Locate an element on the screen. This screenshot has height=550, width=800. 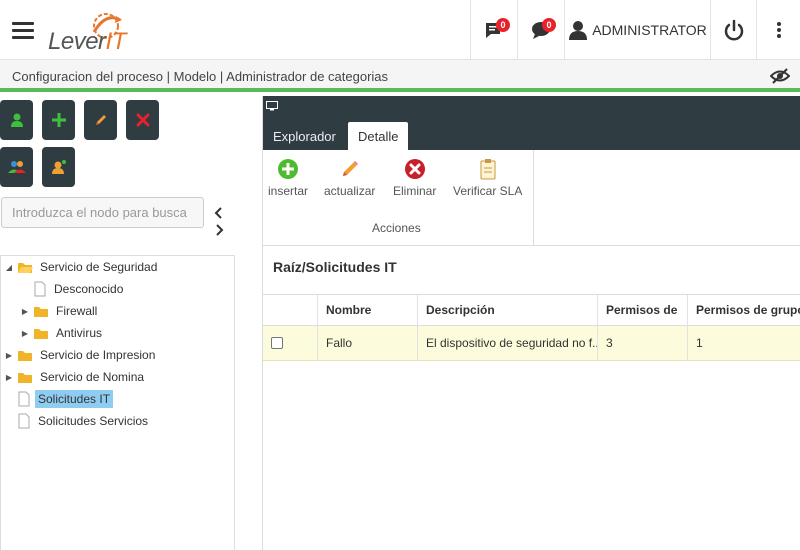
tree-node: ▶ Firewall is located at coordinates (59, 311).